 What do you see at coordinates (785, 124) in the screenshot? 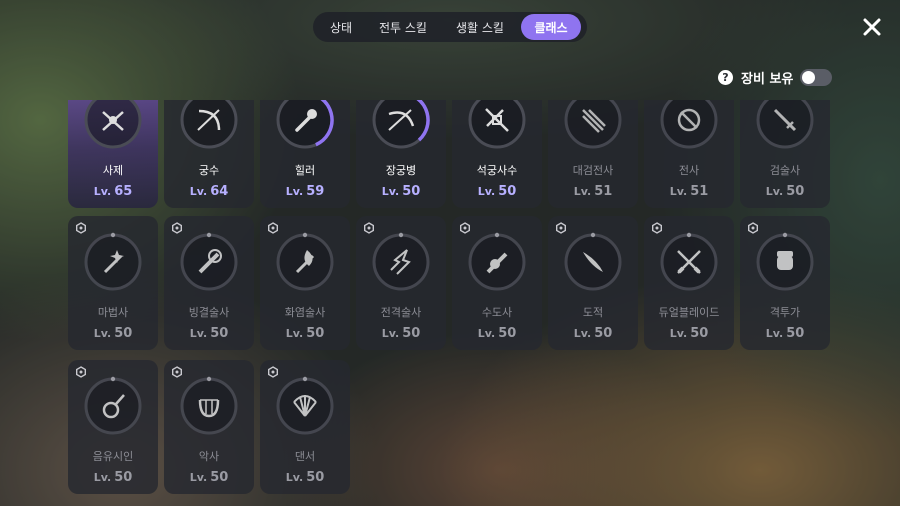
I see `swordsman-icon` at bounding box center [785, 124].